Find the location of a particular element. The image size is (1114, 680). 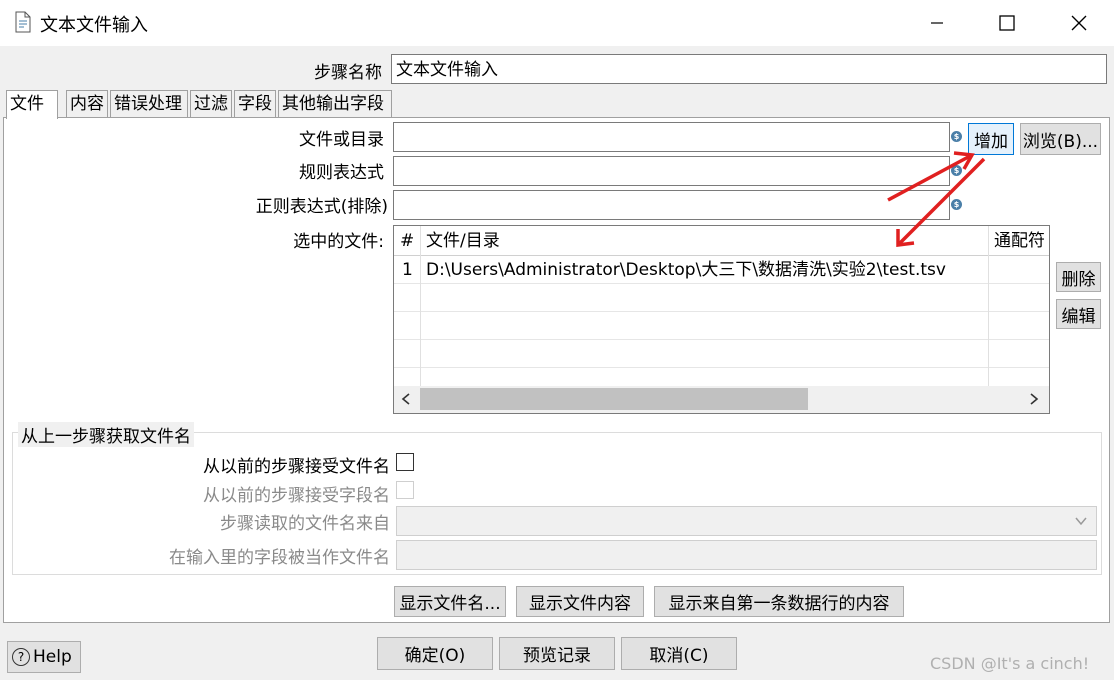

step-source-label: 步骤读取的文件名来自 is located at coordinates (305, 524).